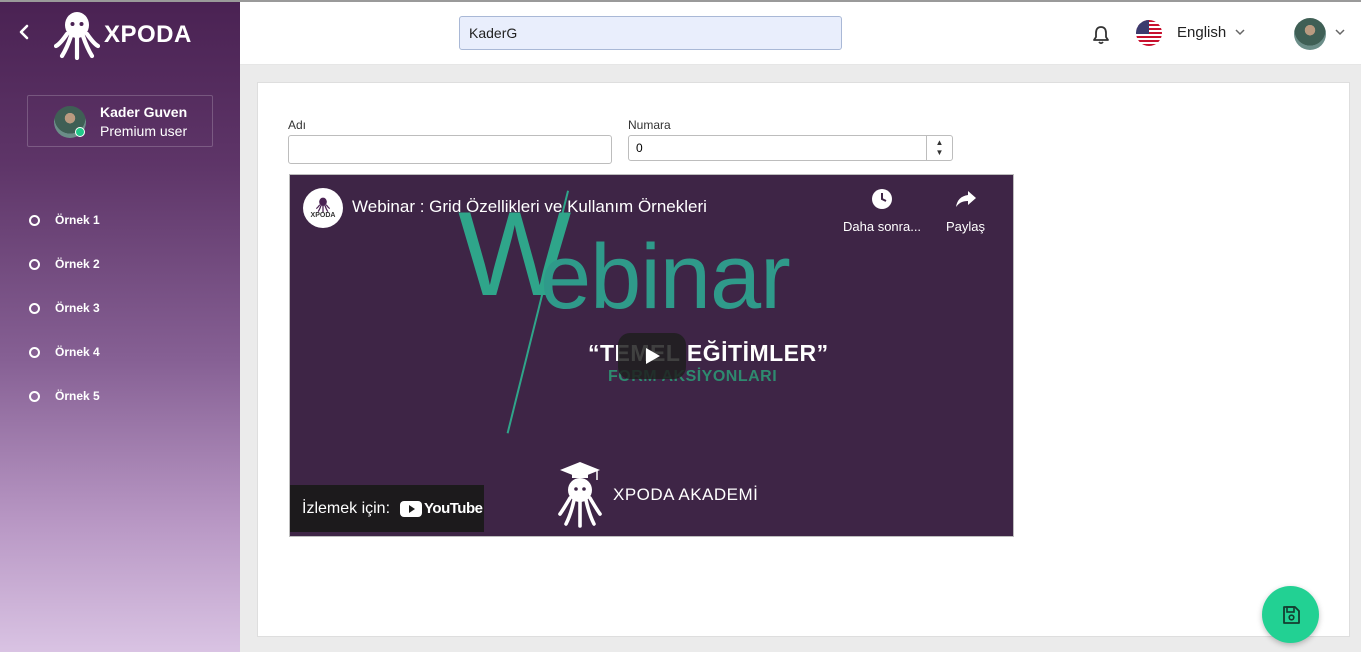 The width and height of the screenshot is (1361, 652). What do you see at coordinates (1149, 33) in the screenshot?
I see `us-flag-icon` at bounding box center [1149, 33].